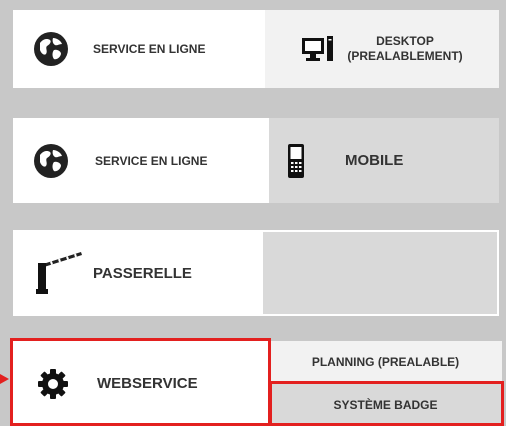 The width and height of the screenshot is (506, 426). What do you see at coordinates (318, 49) in the screenshot?
I see `desktop-computer-icon` at bounding box center [318, 49].